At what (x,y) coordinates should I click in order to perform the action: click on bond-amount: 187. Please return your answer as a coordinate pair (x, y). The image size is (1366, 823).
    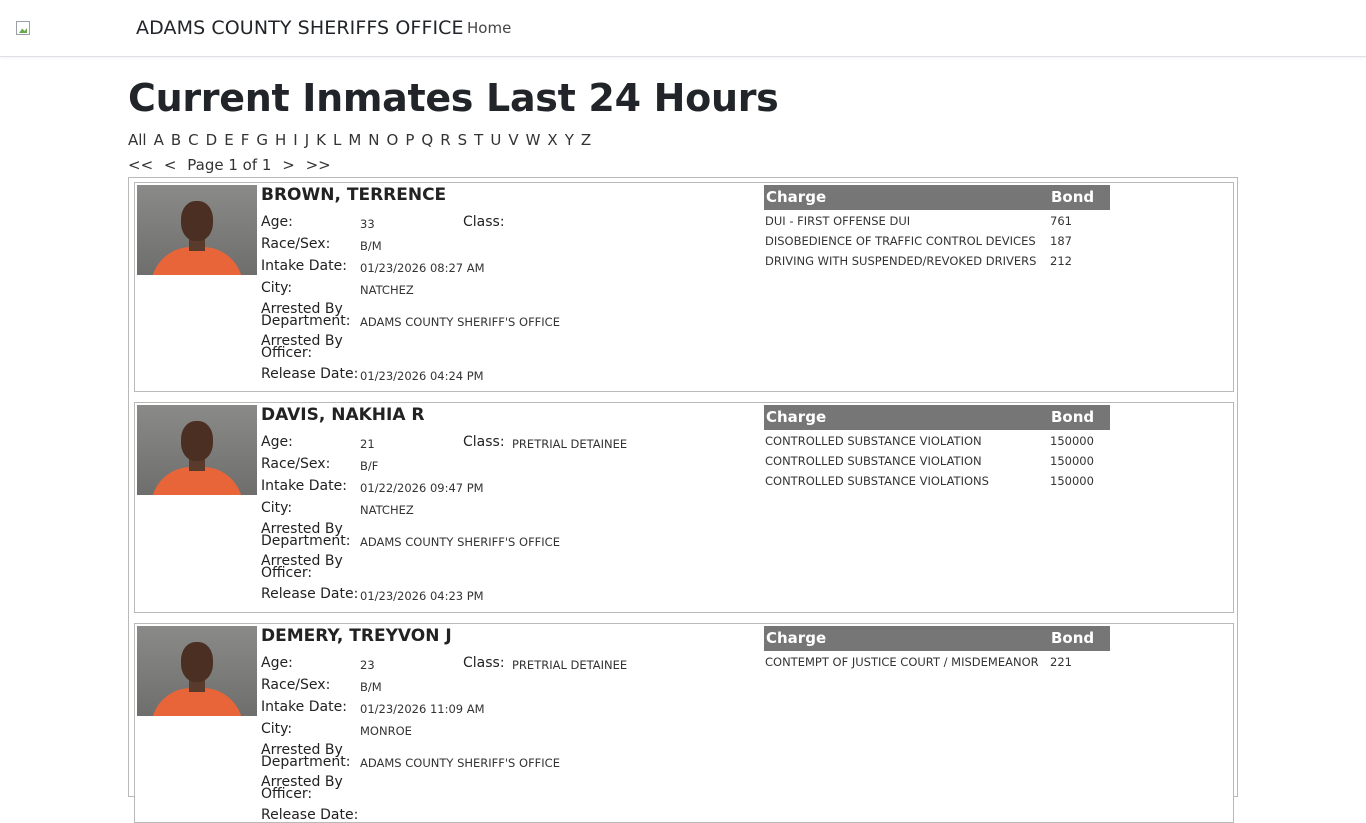
    Looking at the image, I should click on (1061, 241).